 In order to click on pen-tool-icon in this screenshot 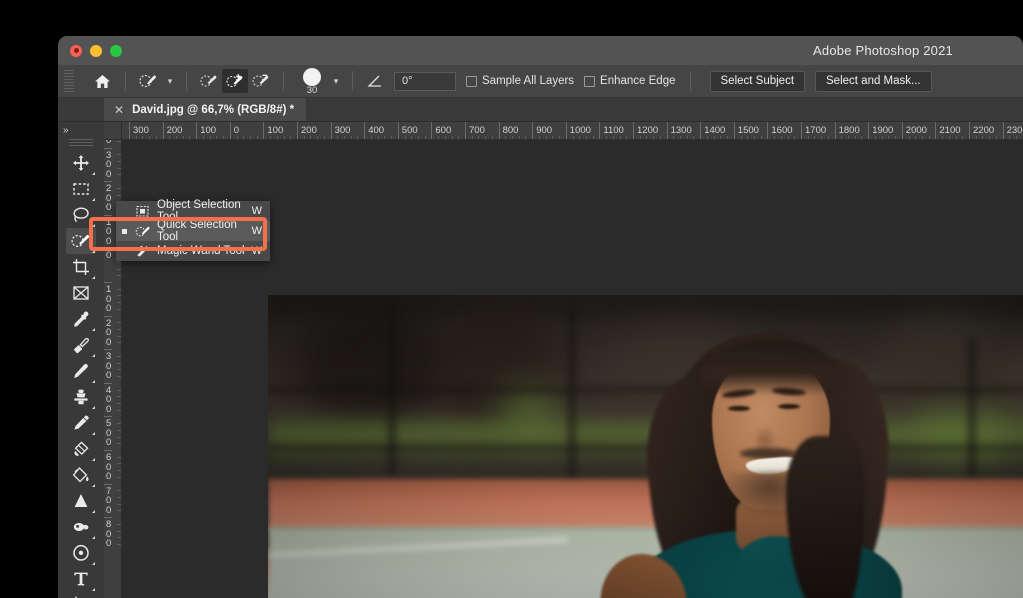, I will do `click(81, 552)`.